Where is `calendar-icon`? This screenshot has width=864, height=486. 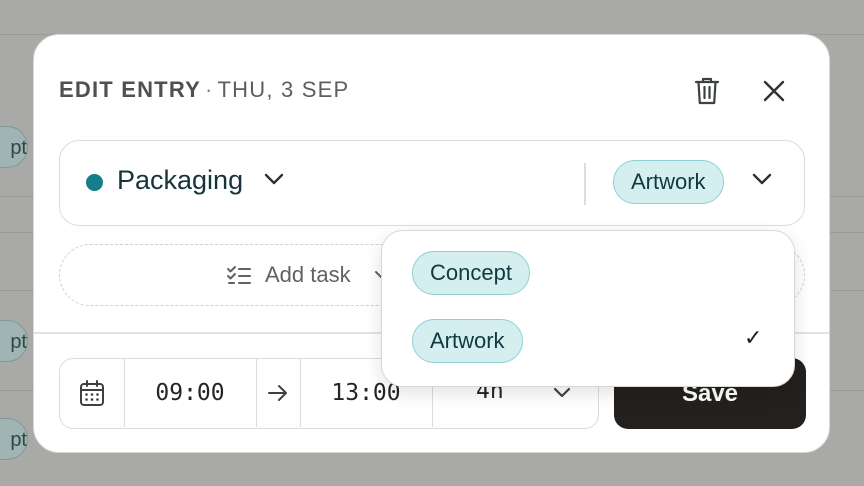 calendar-icon is located at coordinates (92, 393).